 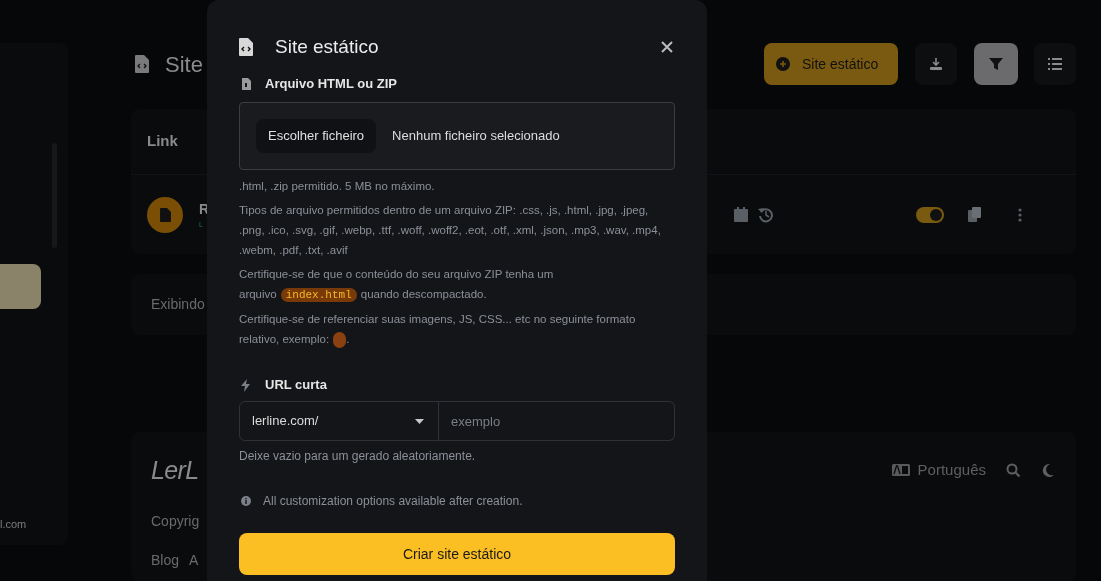 What do you see at coordinates (339, 421) in the screenshot?
I see `domain-dropdown: lerline.com/` at bounding box center [339, 421].